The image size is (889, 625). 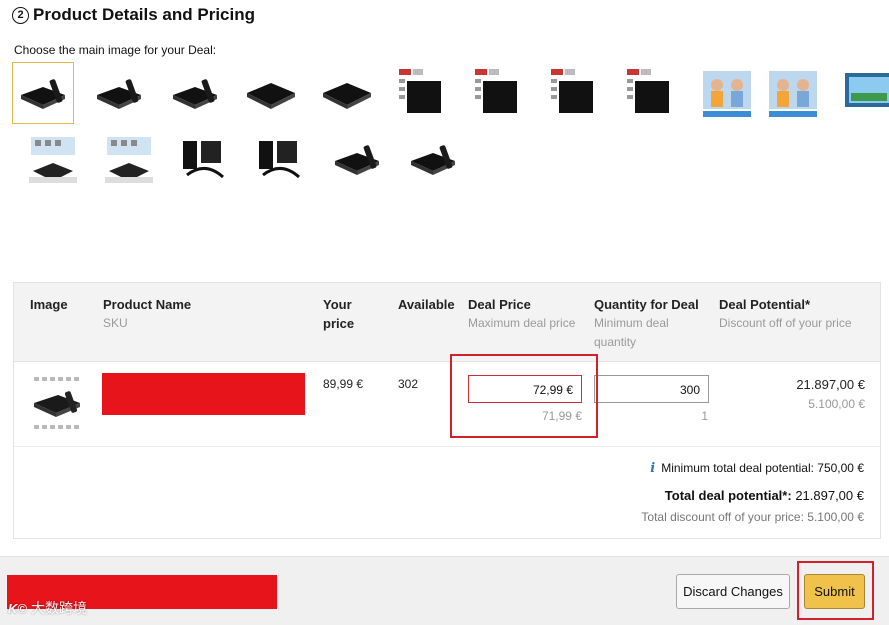 I want to click on section-title: 2 Product Details and Pricing, so click(x=133, y=15).